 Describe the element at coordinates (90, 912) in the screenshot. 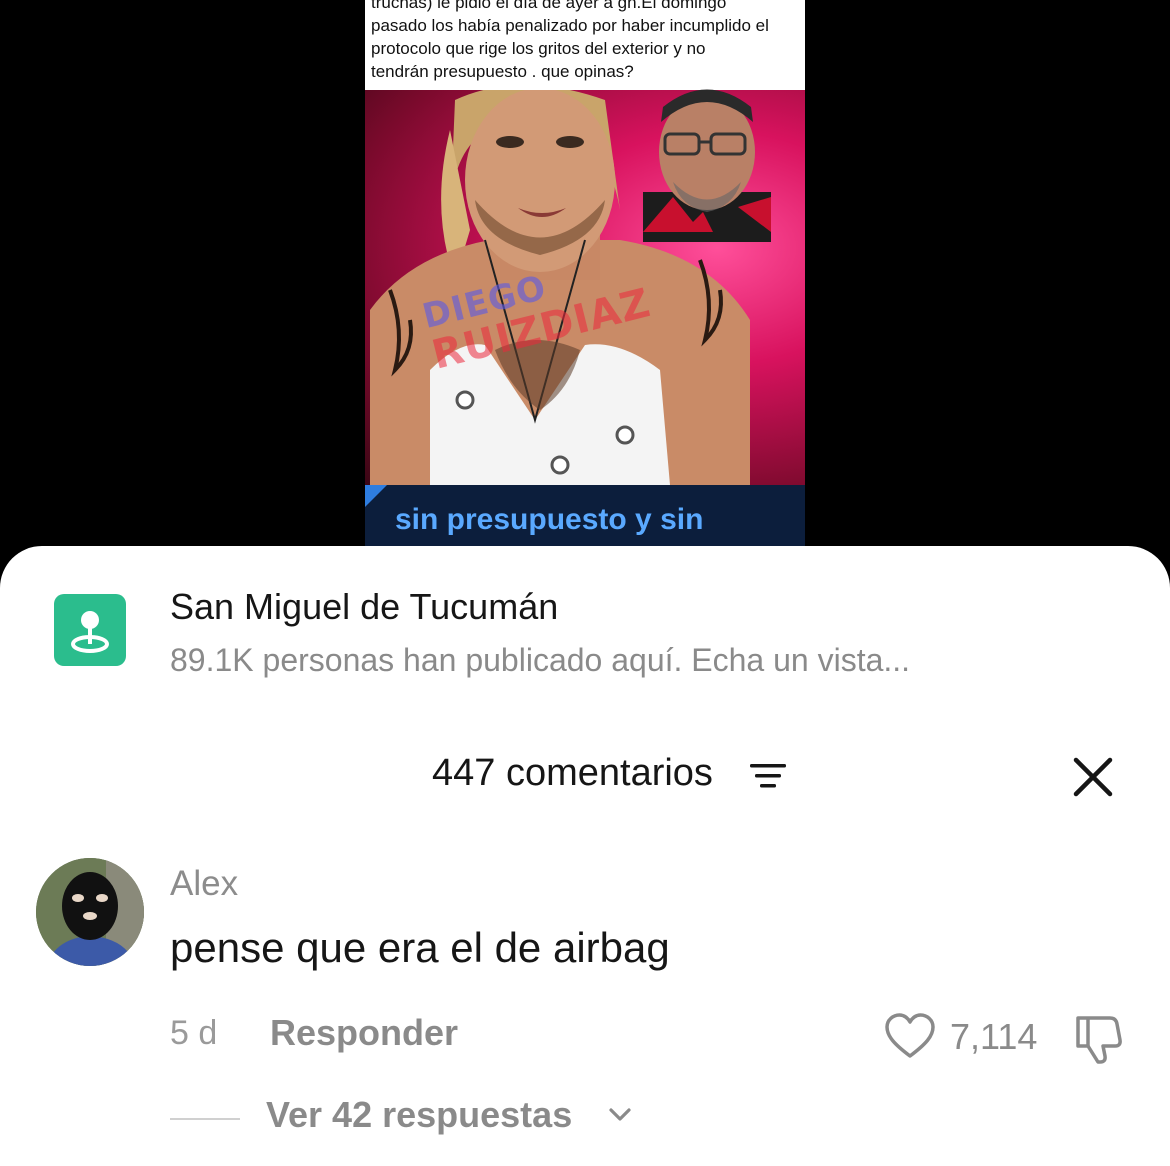

I see `avatar` at that location.